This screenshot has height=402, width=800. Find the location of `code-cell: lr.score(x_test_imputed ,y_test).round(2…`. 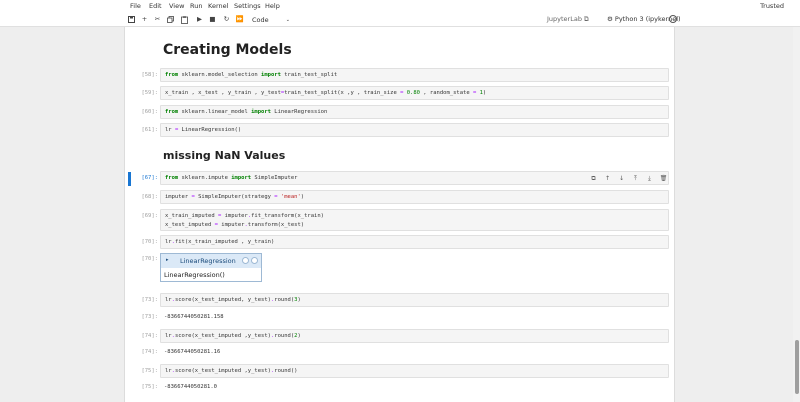

code-cell: lr.score(x_test_imputed ,y_test).round(2… is located at coordinates (414, 336).